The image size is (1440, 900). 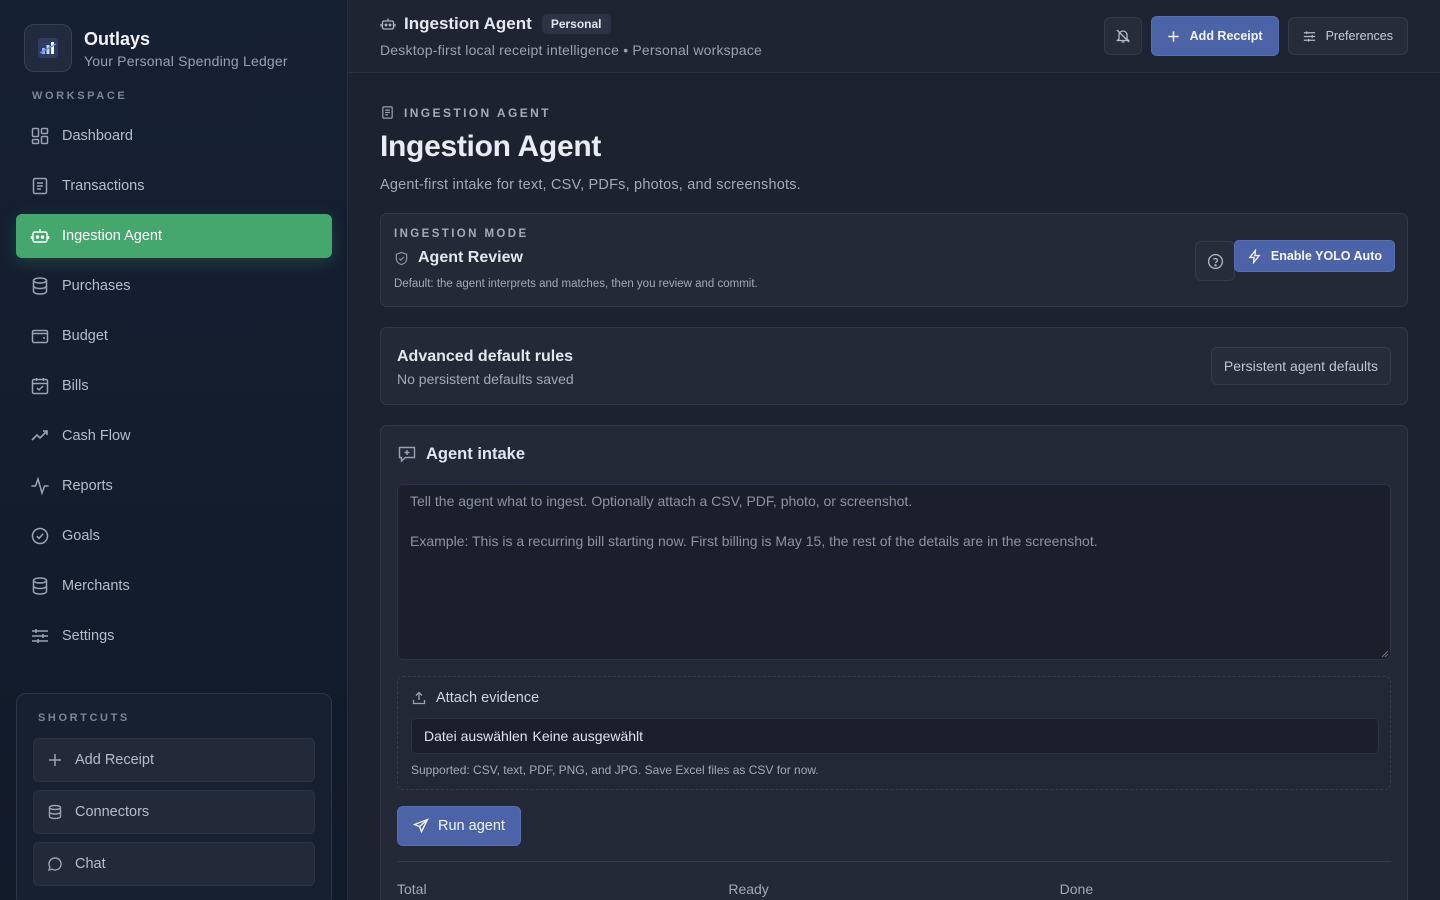 I want to click on shortcuts-panel: SHORTCUTS Add Receipt Connectors Chat, so click(x=174, y=796).